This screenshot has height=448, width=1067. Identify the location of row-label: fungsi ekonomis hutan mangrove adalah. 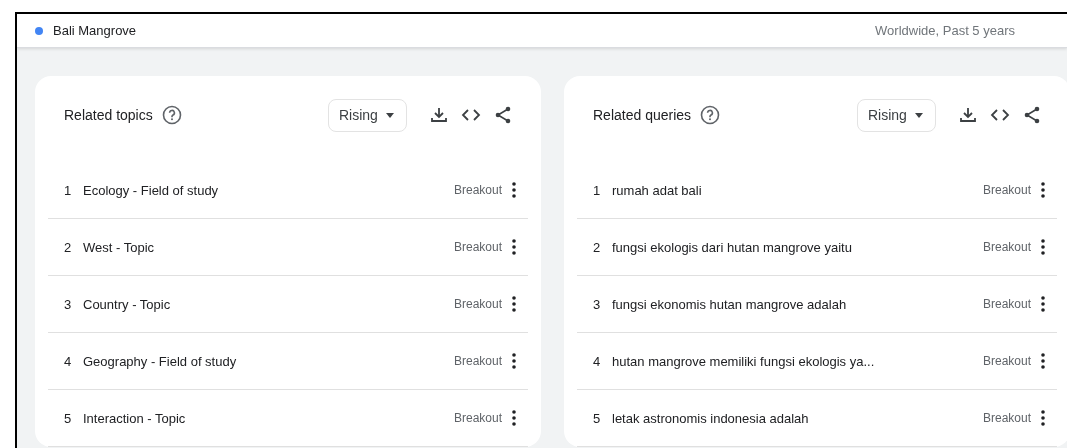
(729, 304).